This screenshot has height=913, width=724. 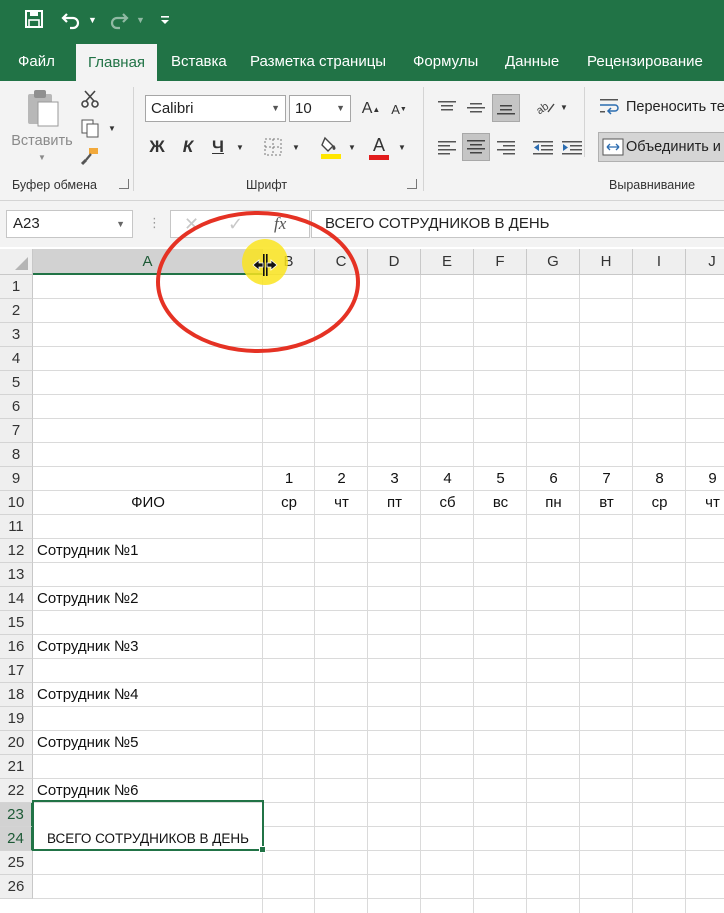 What do you see at coordinates (112, 128) in the screenshot?
I see `copy-dropdown-icon: ▼` at bounding box center [112, 128].